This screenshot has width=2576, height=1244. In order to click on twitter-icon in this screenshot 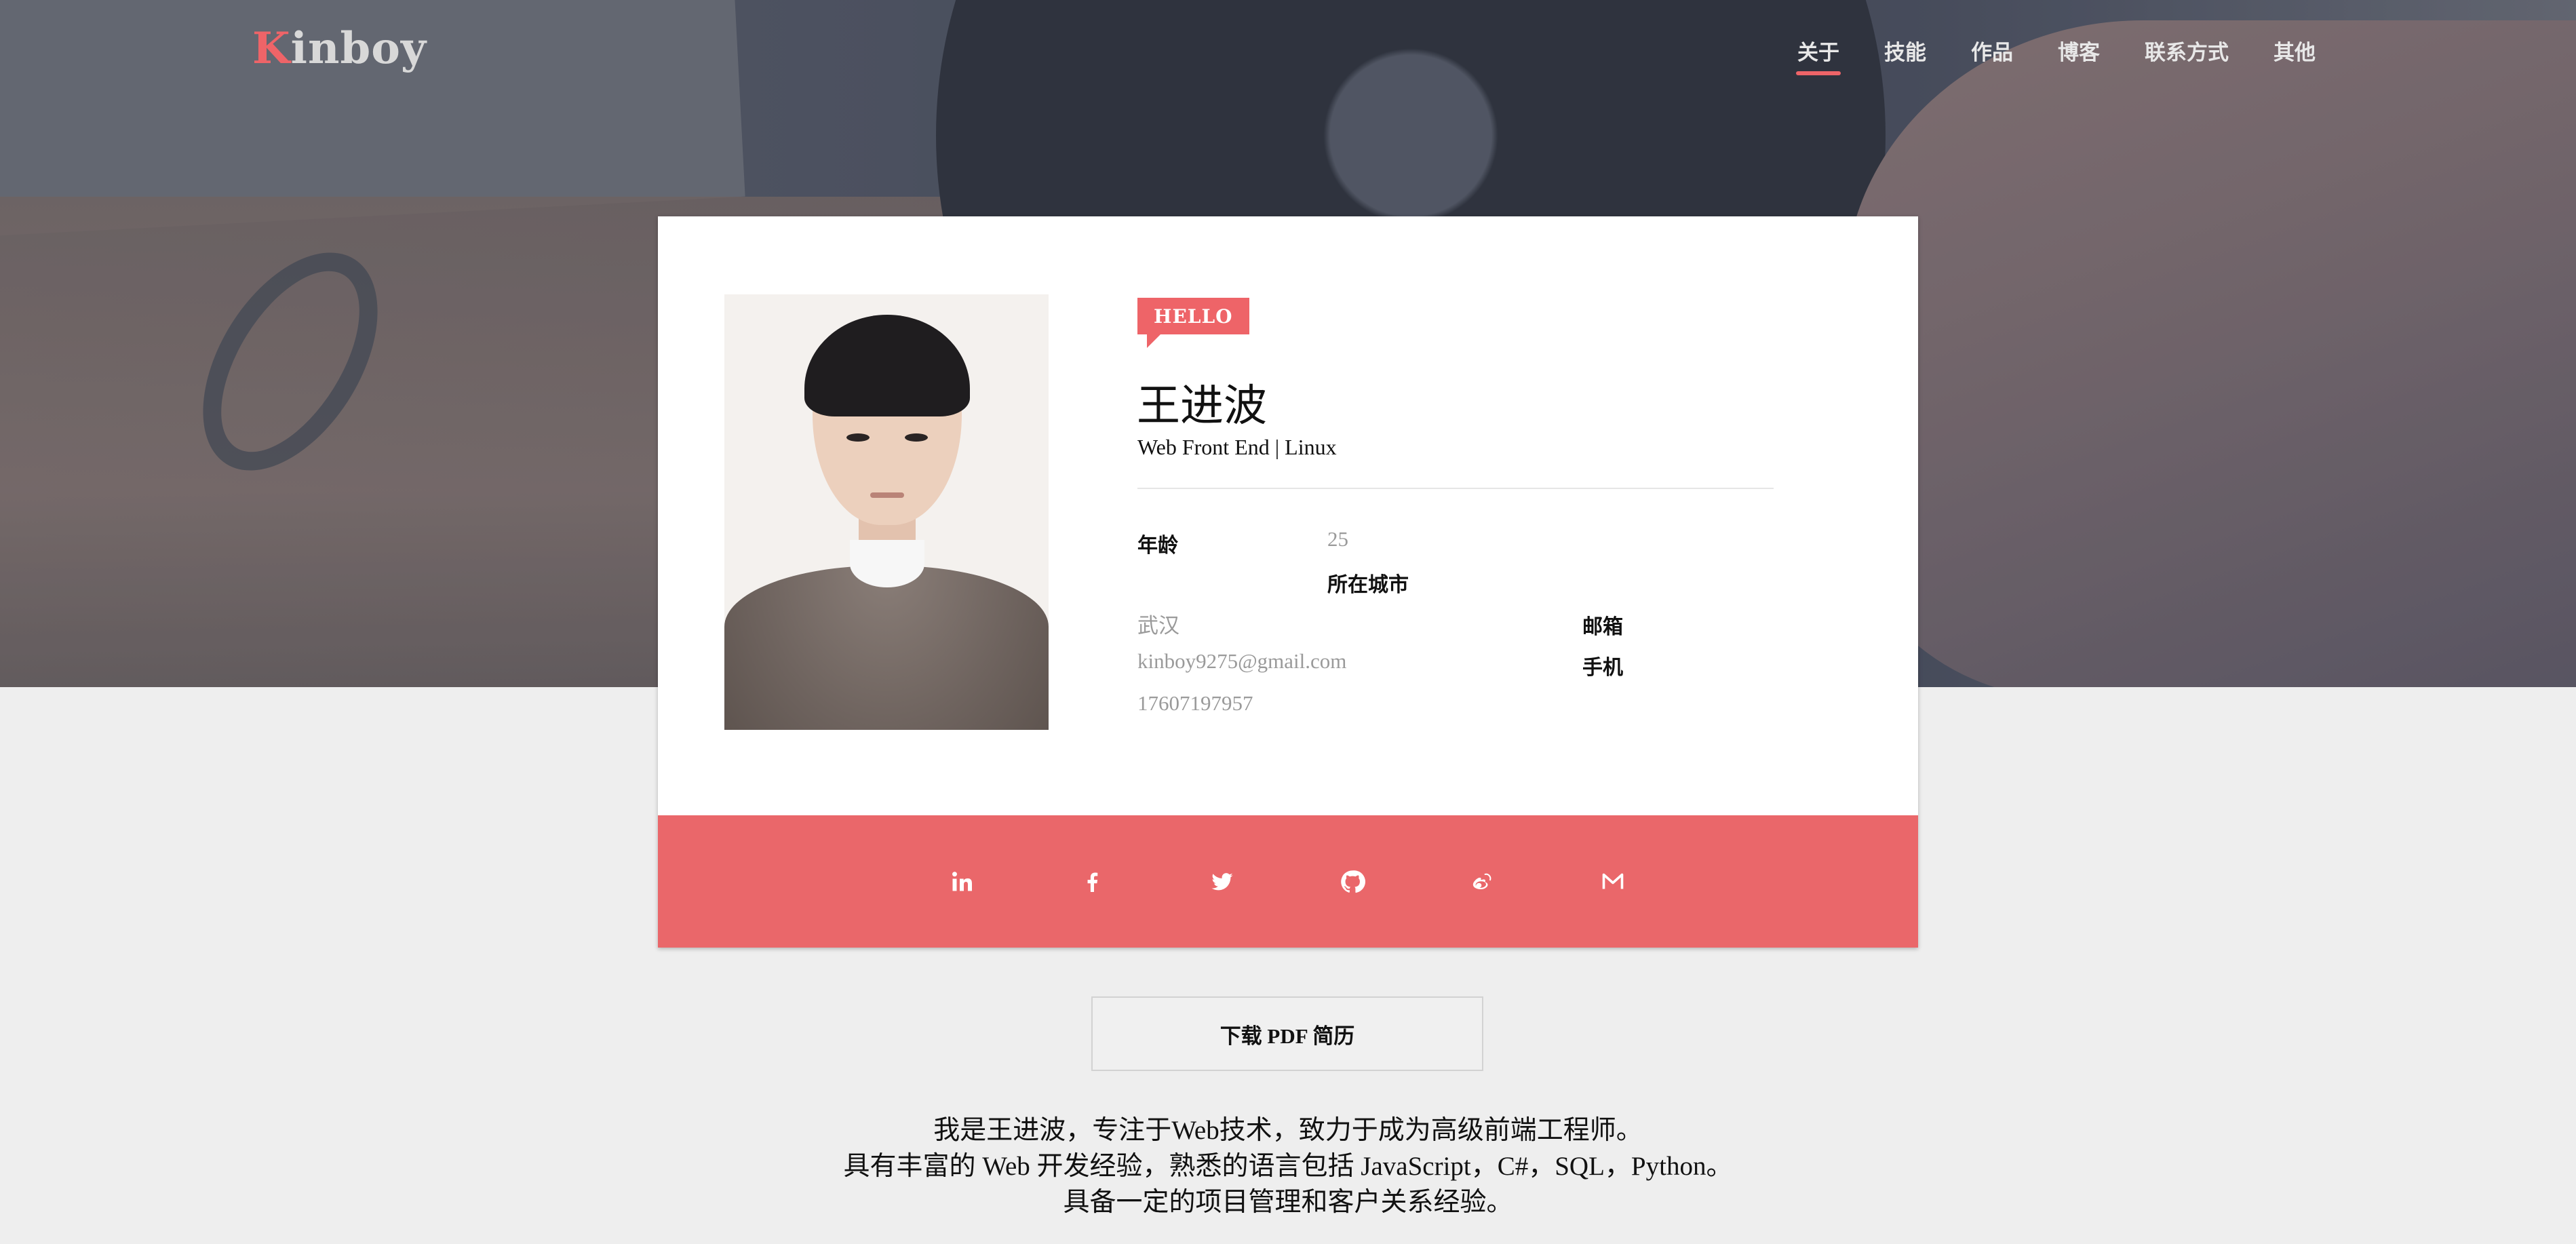, I will do `click(1222, 882)`.